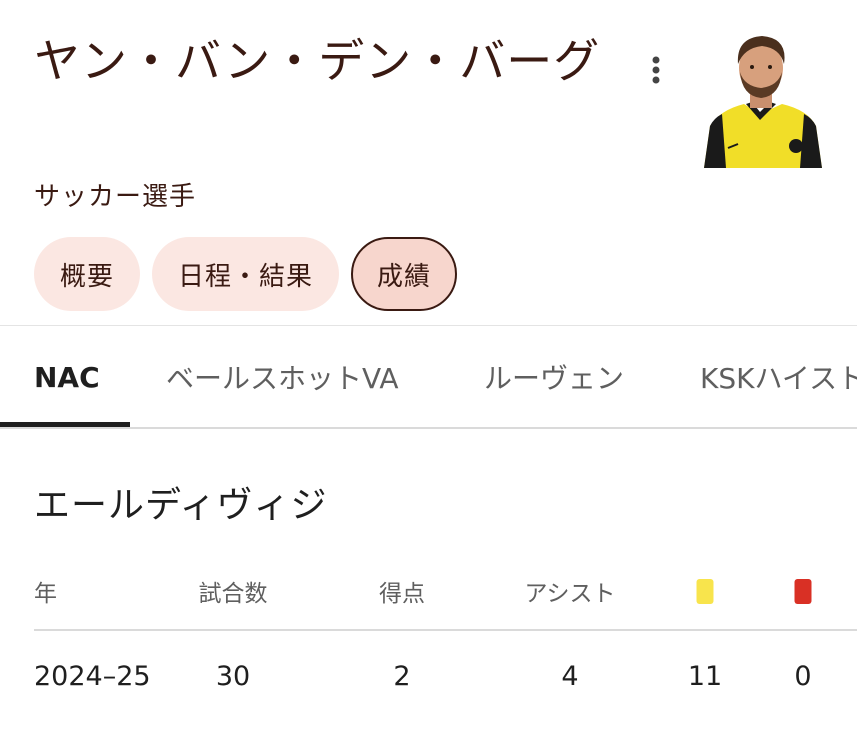 The width and height of the screenshot is (857, 756). Describe the element at coordinates (402, 676) in the screenshot. I see `cell-goals: 2` at that location.